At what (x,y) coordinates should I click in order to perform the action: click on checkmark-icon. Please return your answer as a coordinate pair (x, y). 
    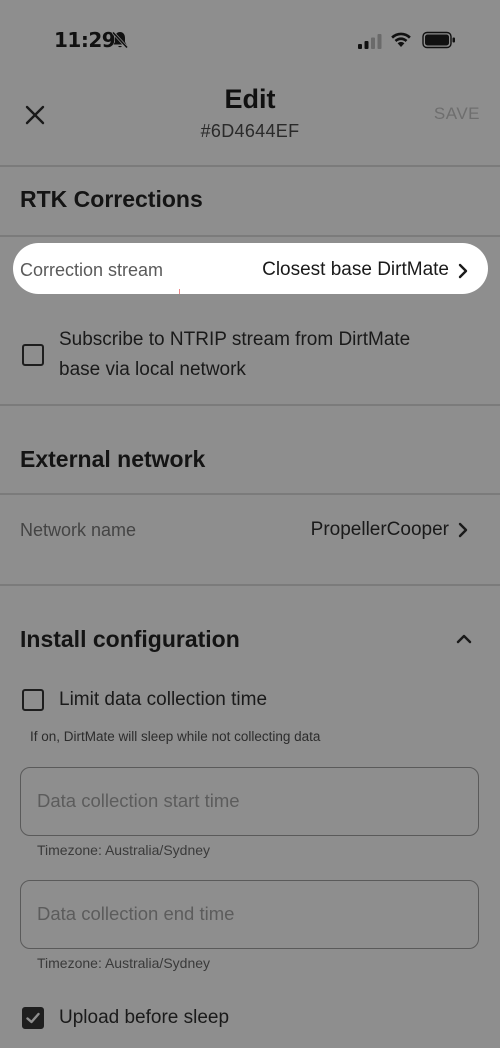
    Looking at the image, I should click on (33, 1018).